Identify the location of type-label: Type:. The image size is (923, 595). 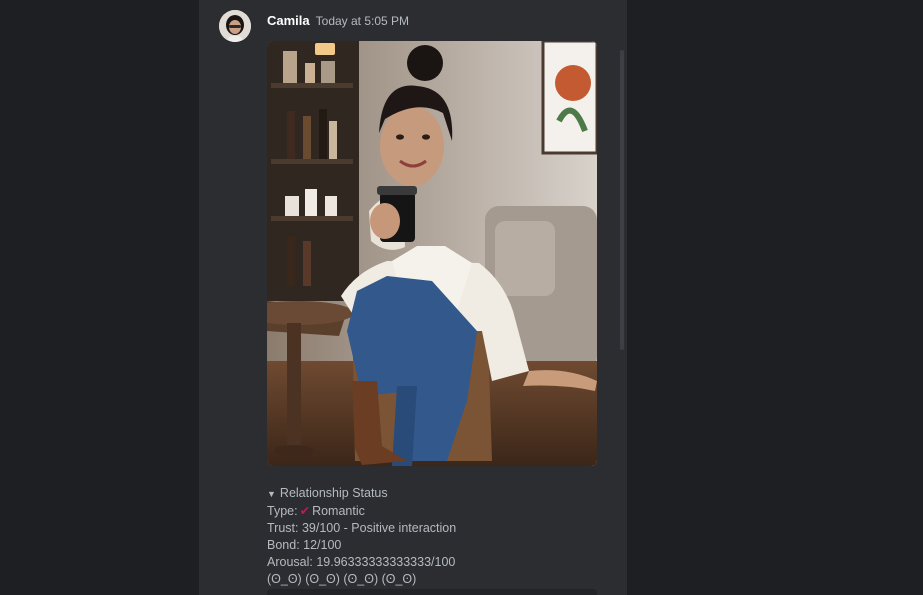
(282, 511).